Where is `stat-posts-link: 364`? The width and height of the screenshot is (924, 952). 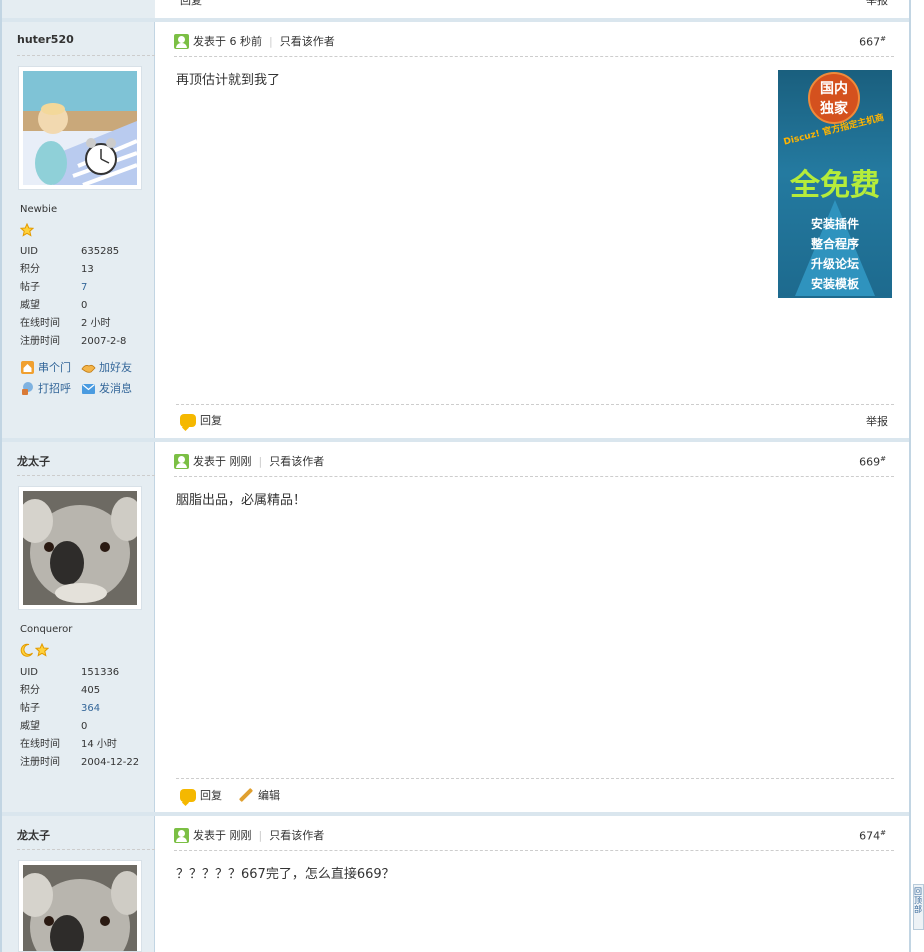 stat-posts-link: 364 is located at coordinates (90, 709).